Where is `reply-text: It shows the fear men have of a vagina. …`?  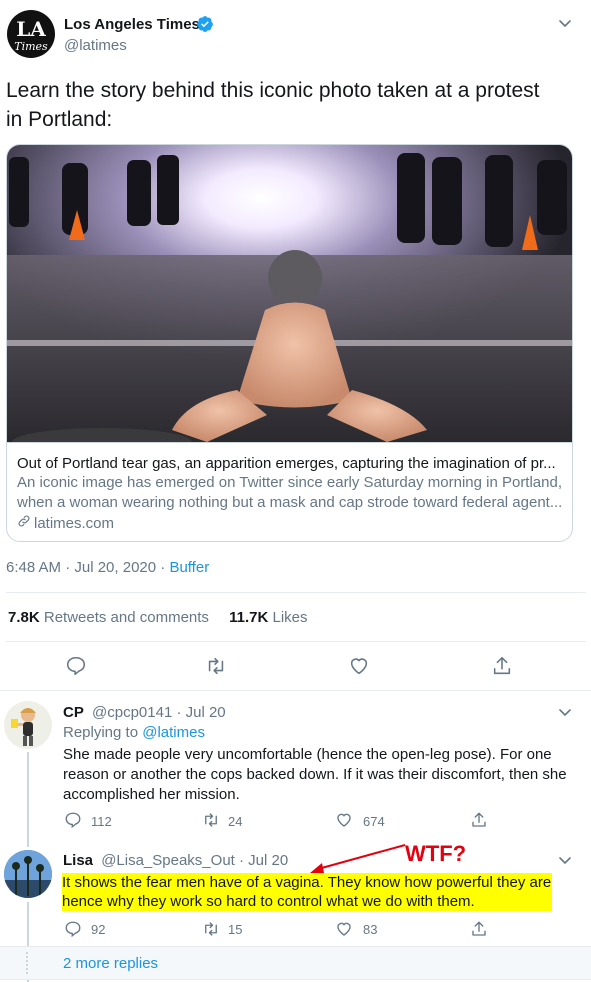
reply-text: It shows the fear men have of a vagina. … is located at coordinates (307, 892).